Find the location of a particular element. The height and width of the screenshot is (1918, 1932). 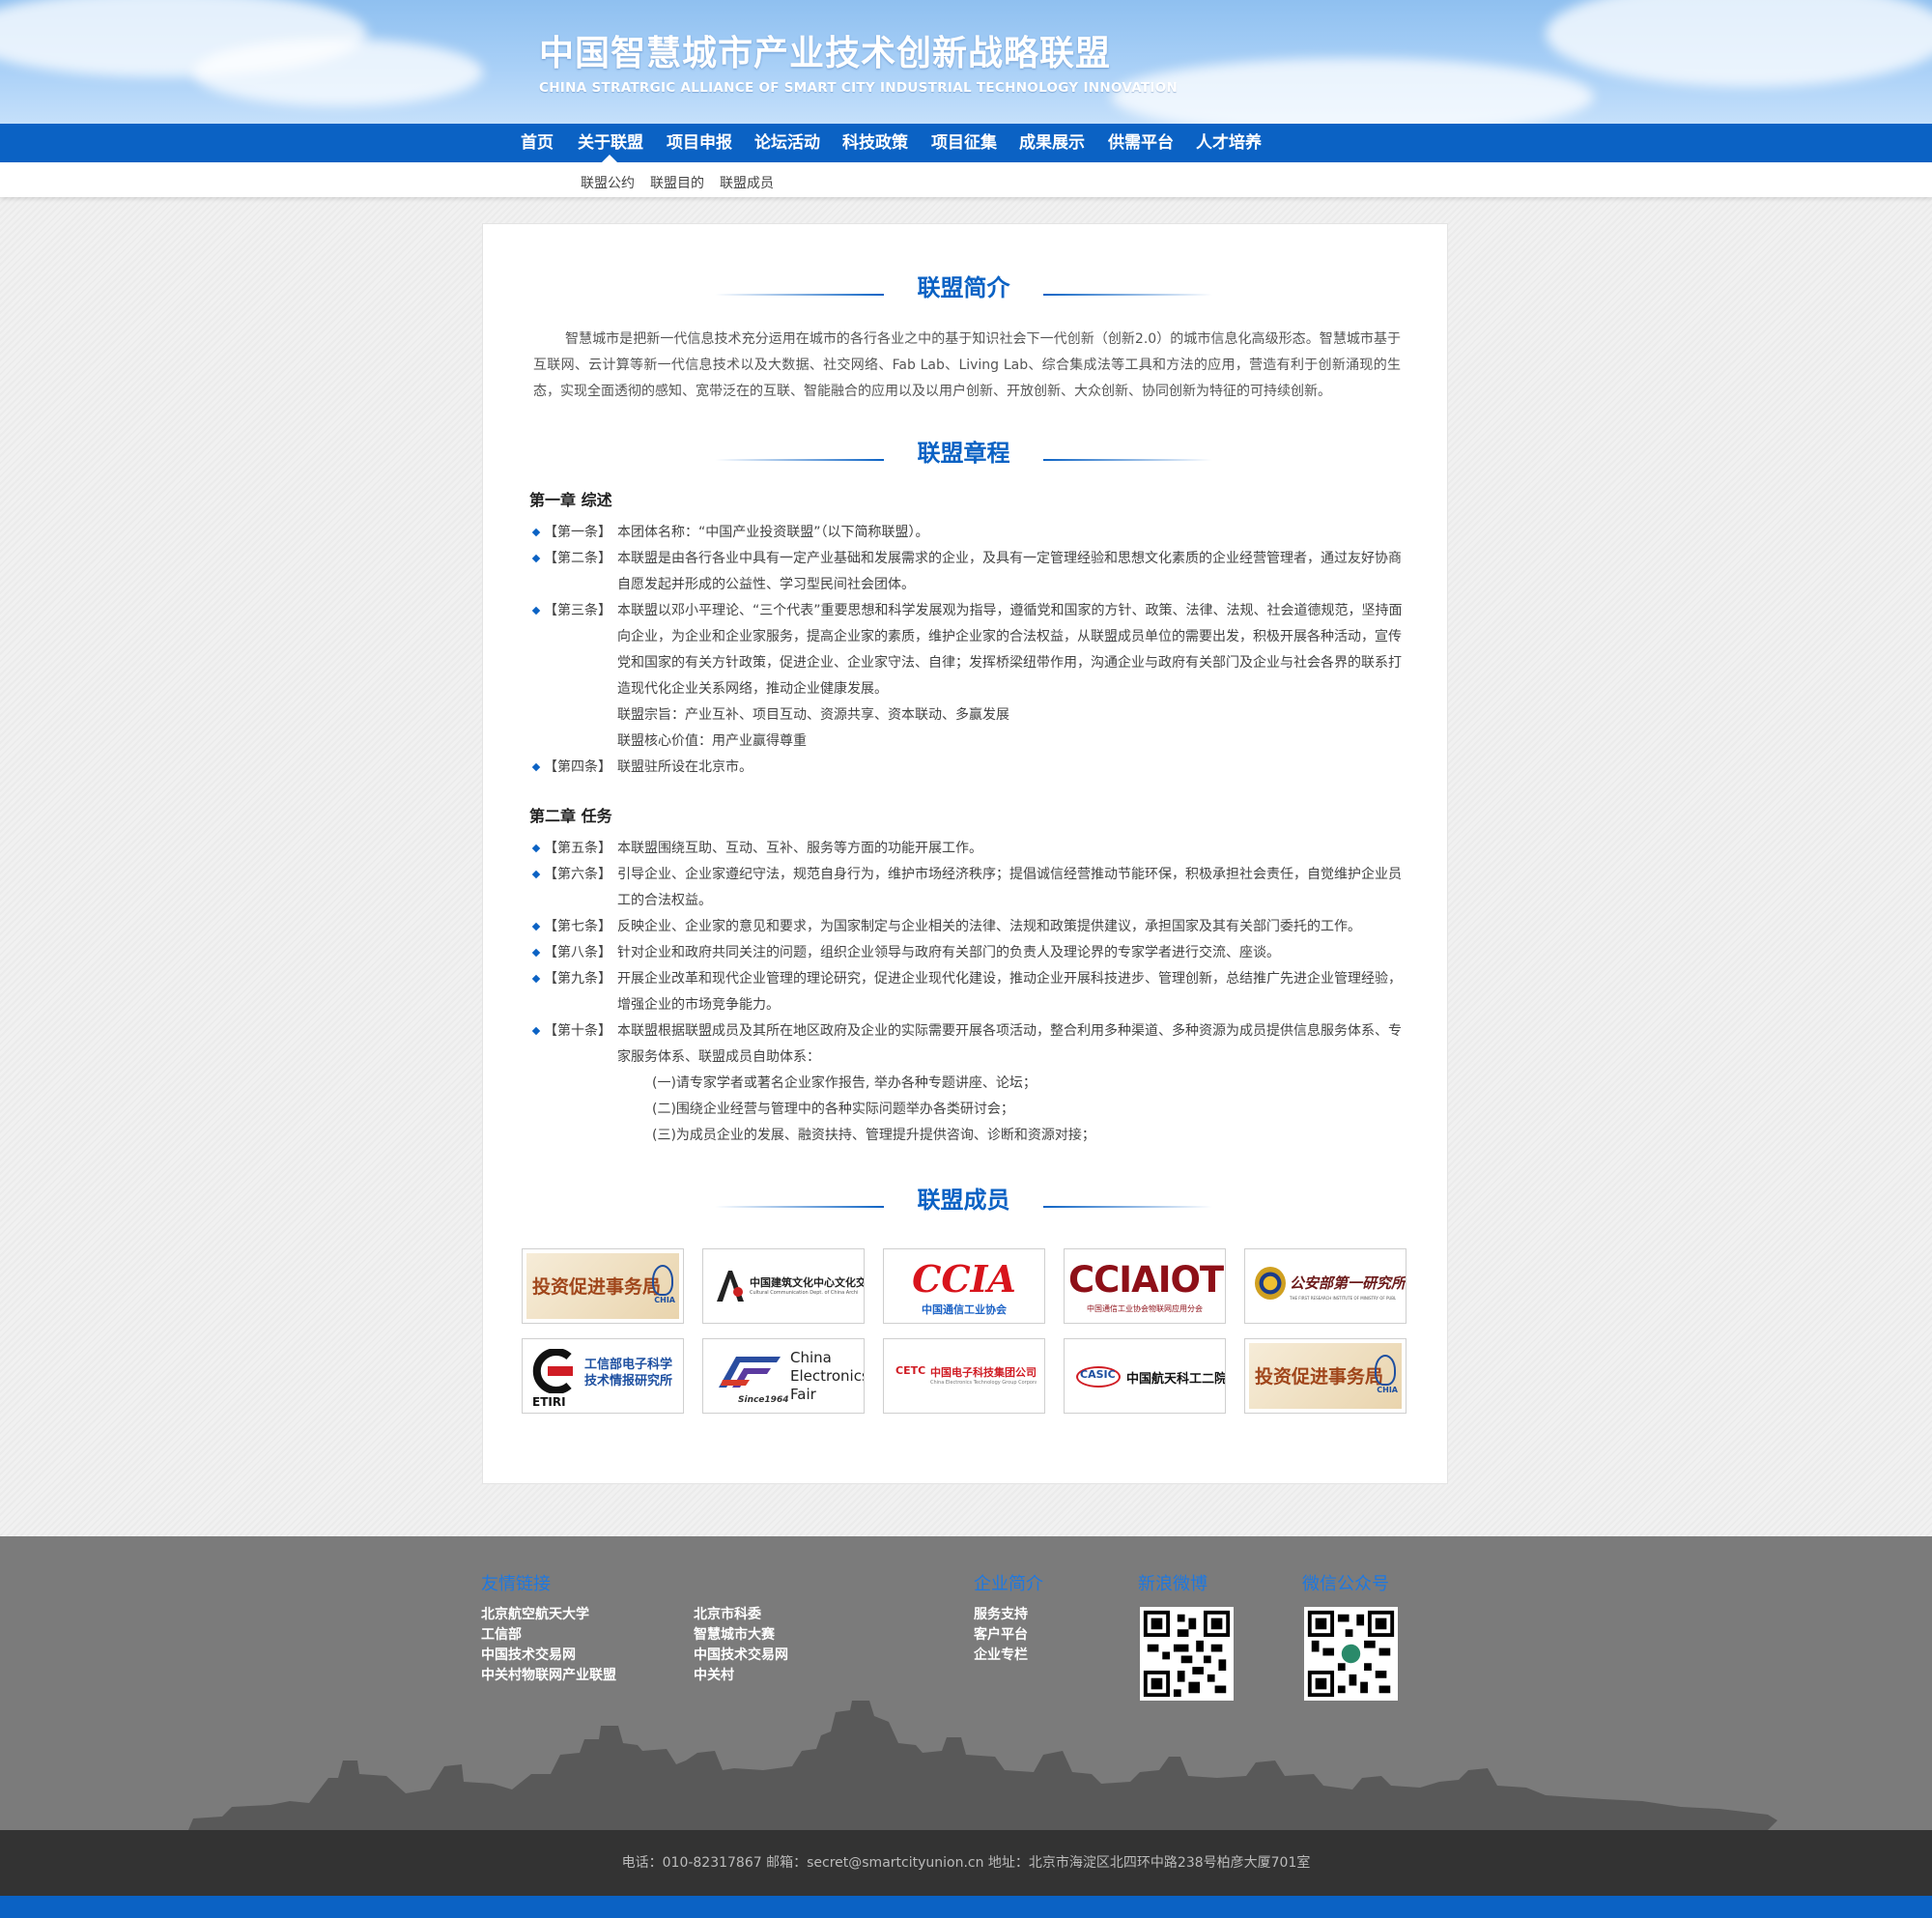

article-number: 【第一条】 is located at coordinates (577, 532).